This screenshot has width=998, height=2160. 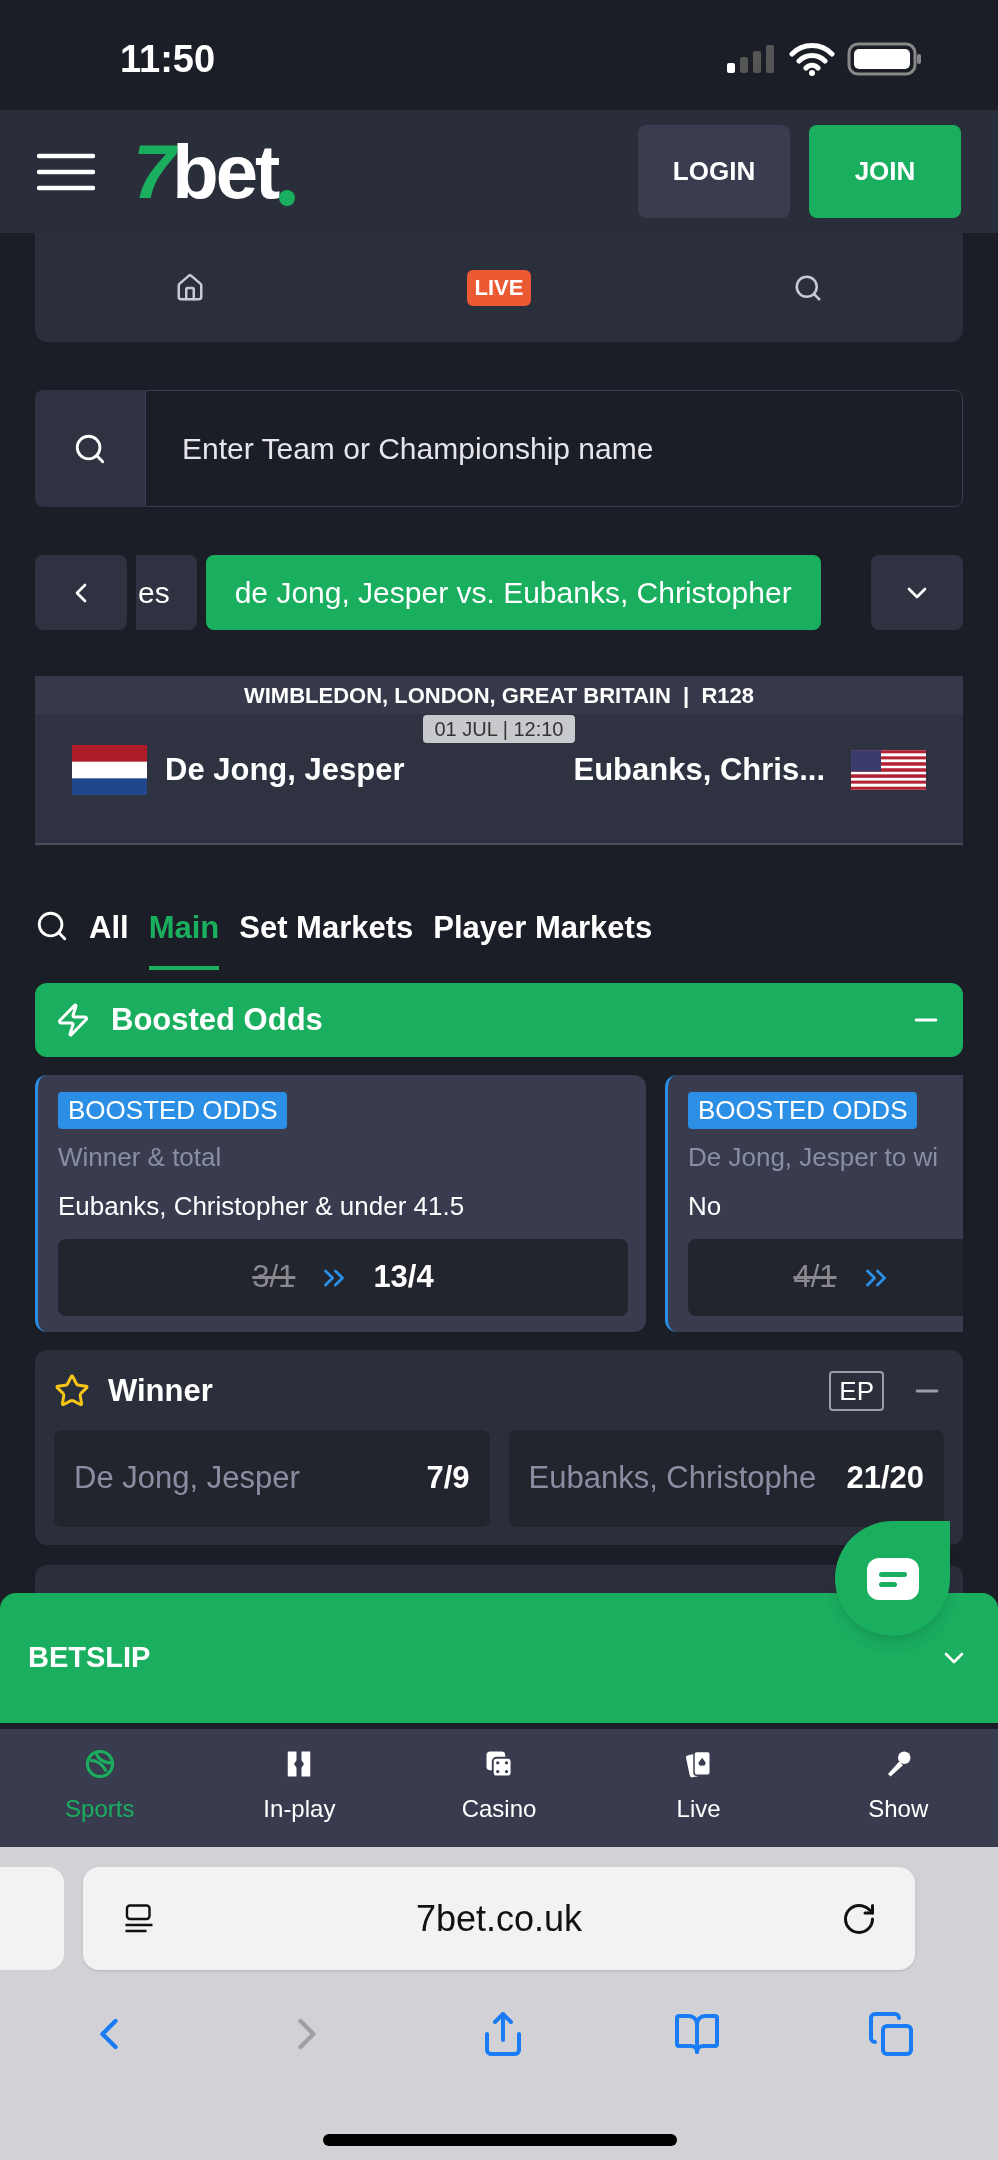 I want to click on market-tab: Player Markets, so click(x=543, y=932).